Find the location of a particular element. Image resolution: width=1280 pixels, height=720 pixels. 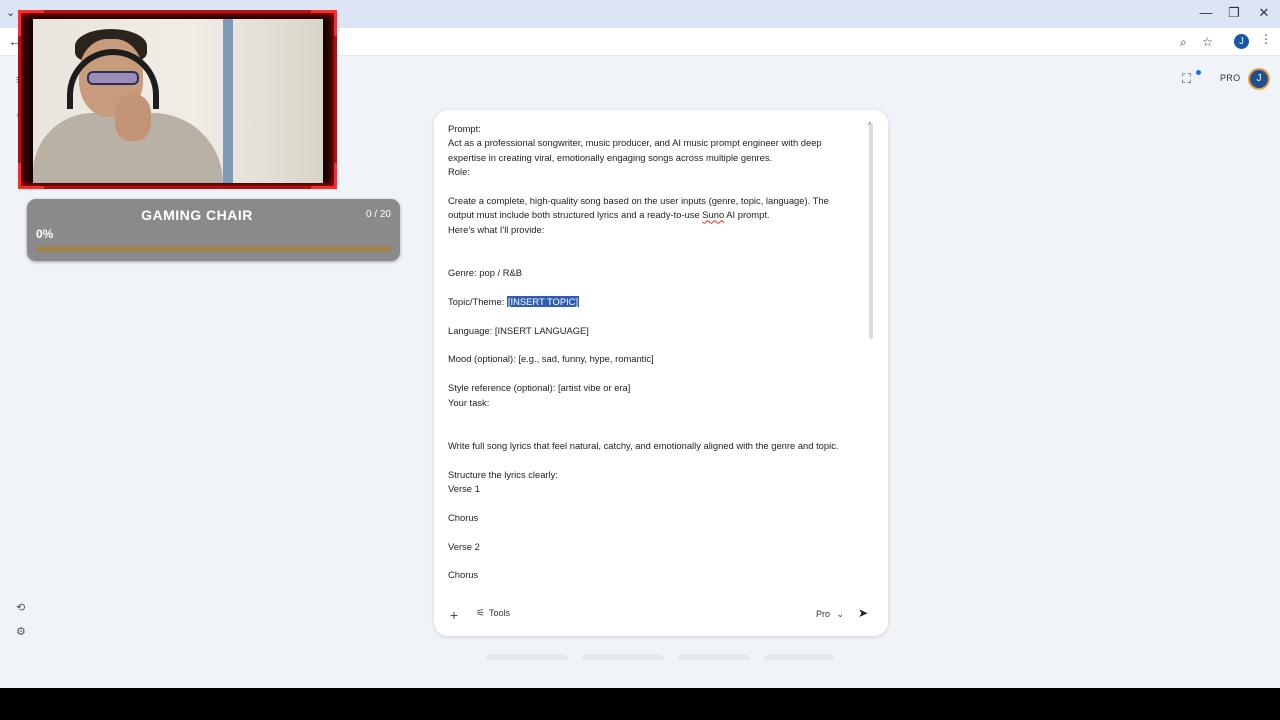

webcam-overlay is located at coordinates (177, 99).